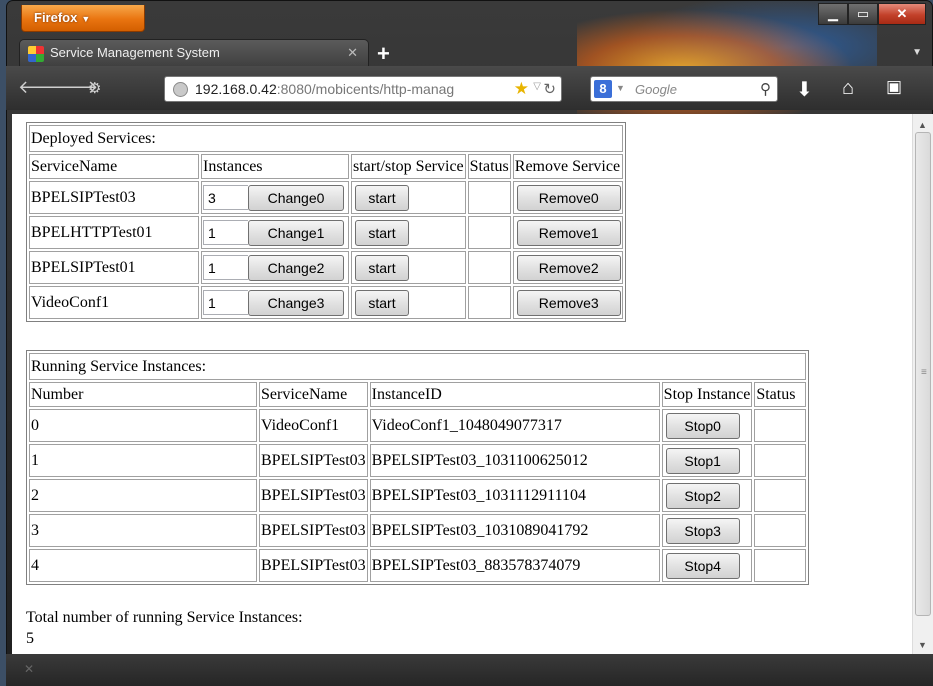  What do you see at coordinates (702, 460) in the screenshot?
I see `stop-button: Stop1` at bounding box center [702, 460].